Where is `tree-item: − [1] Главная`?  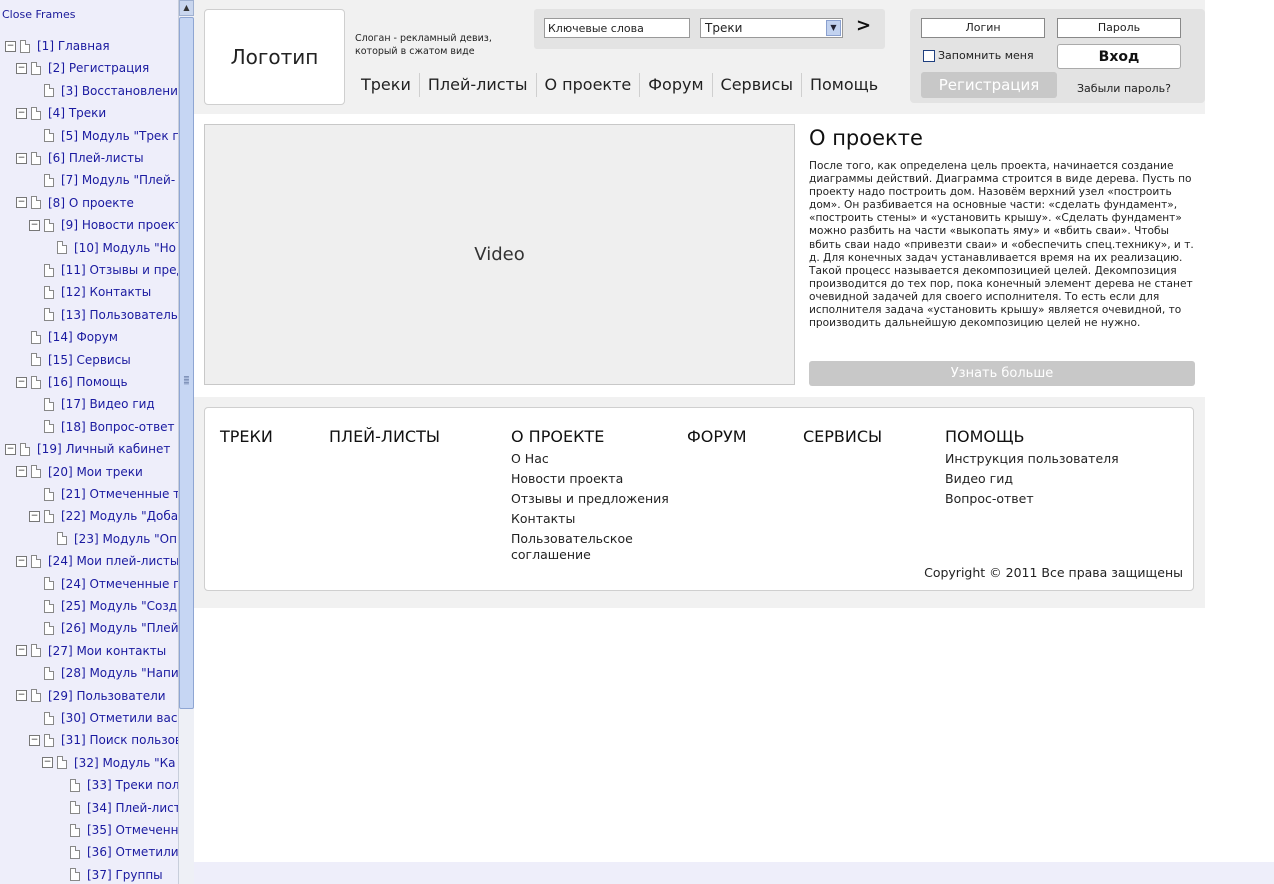 tree-item: − [1] Главная is located at coordinates (57, 46).